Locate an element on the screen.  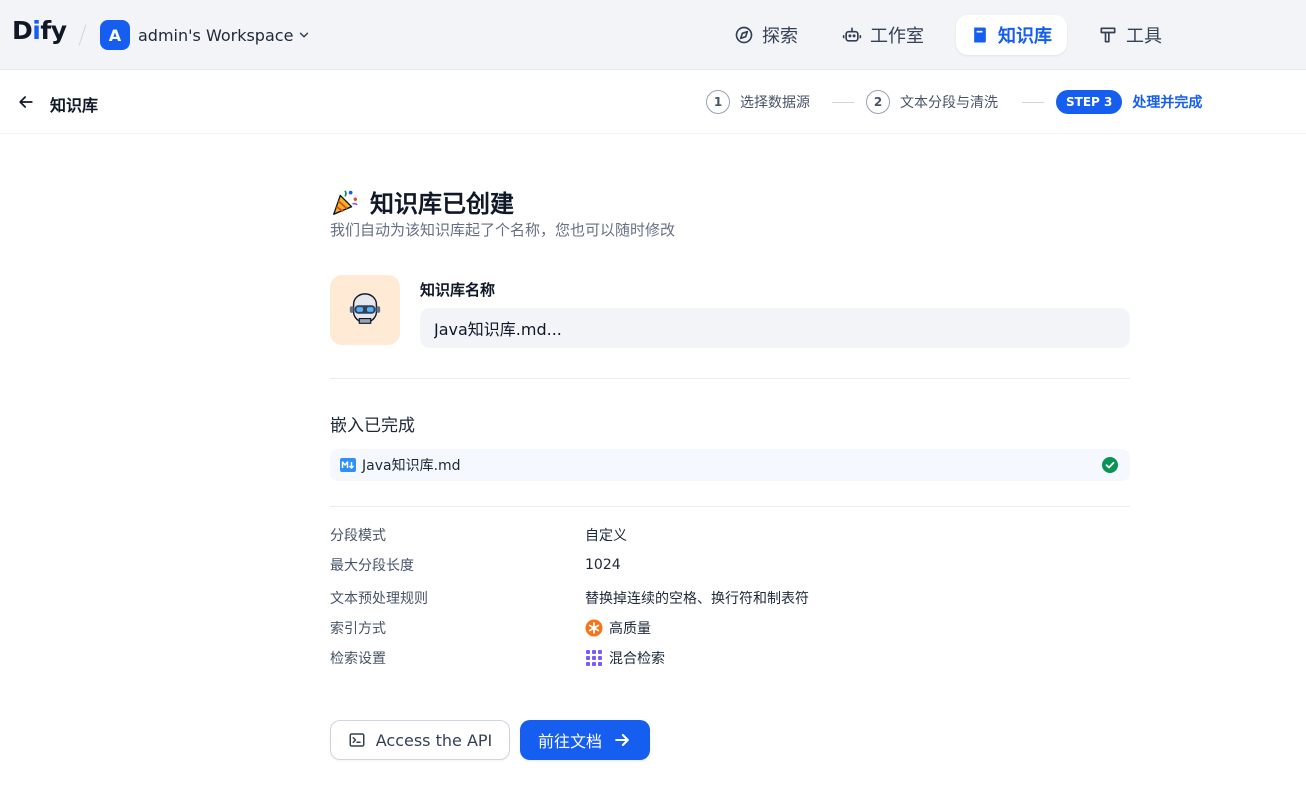
workspace-name: admin's Workspace is located at coordinates (216, 35).